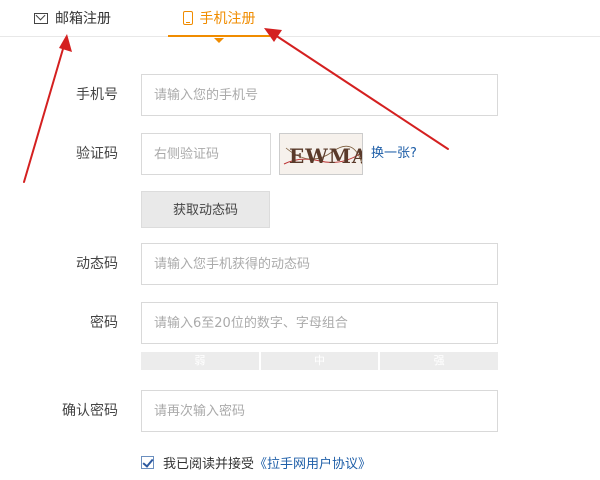  I want to click on dynamic-code-row: 动态码, so click(300, 264).